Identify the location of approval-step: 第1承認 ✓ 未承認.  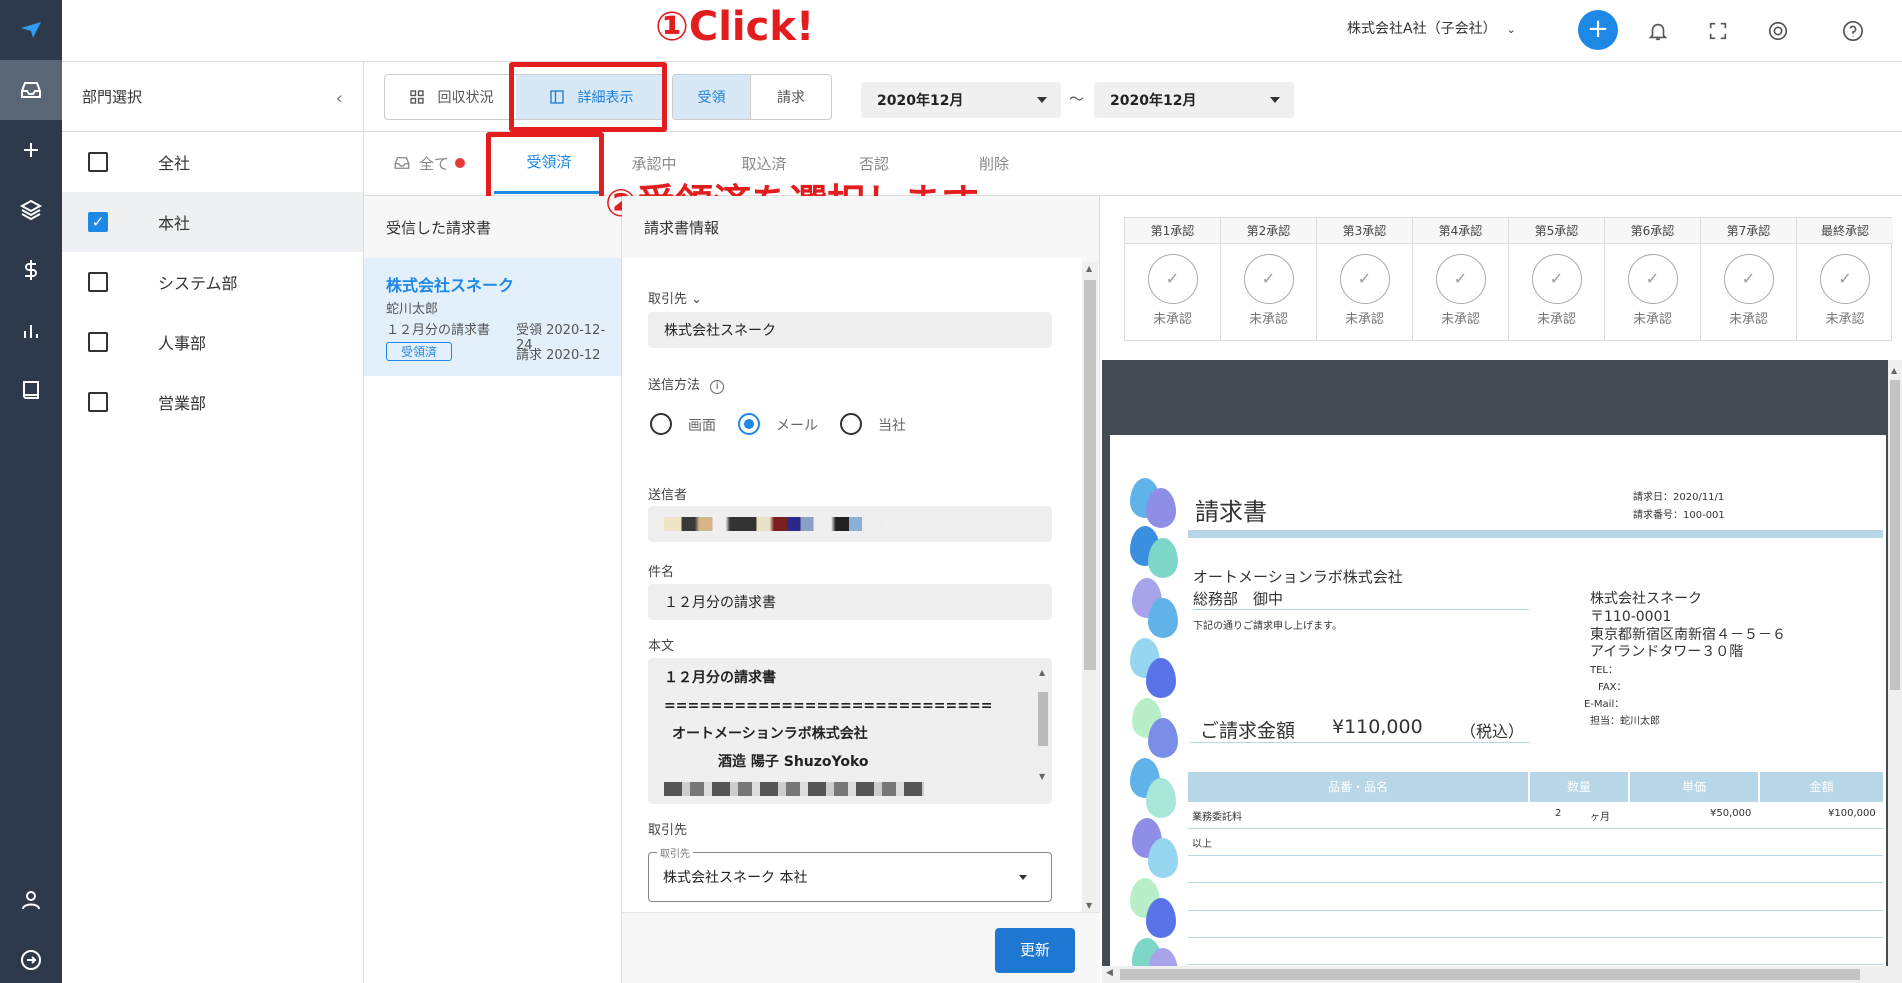
(1173, 279).